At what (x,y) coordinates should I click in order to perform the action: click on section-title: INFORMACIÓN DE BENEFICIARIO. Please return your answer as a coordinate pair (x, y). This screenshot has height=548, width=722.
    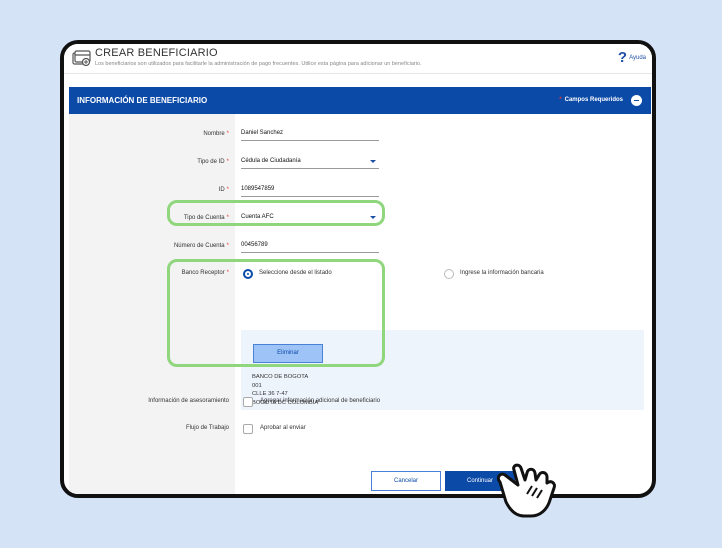
    Looking at the image, I should click on (142, 100).